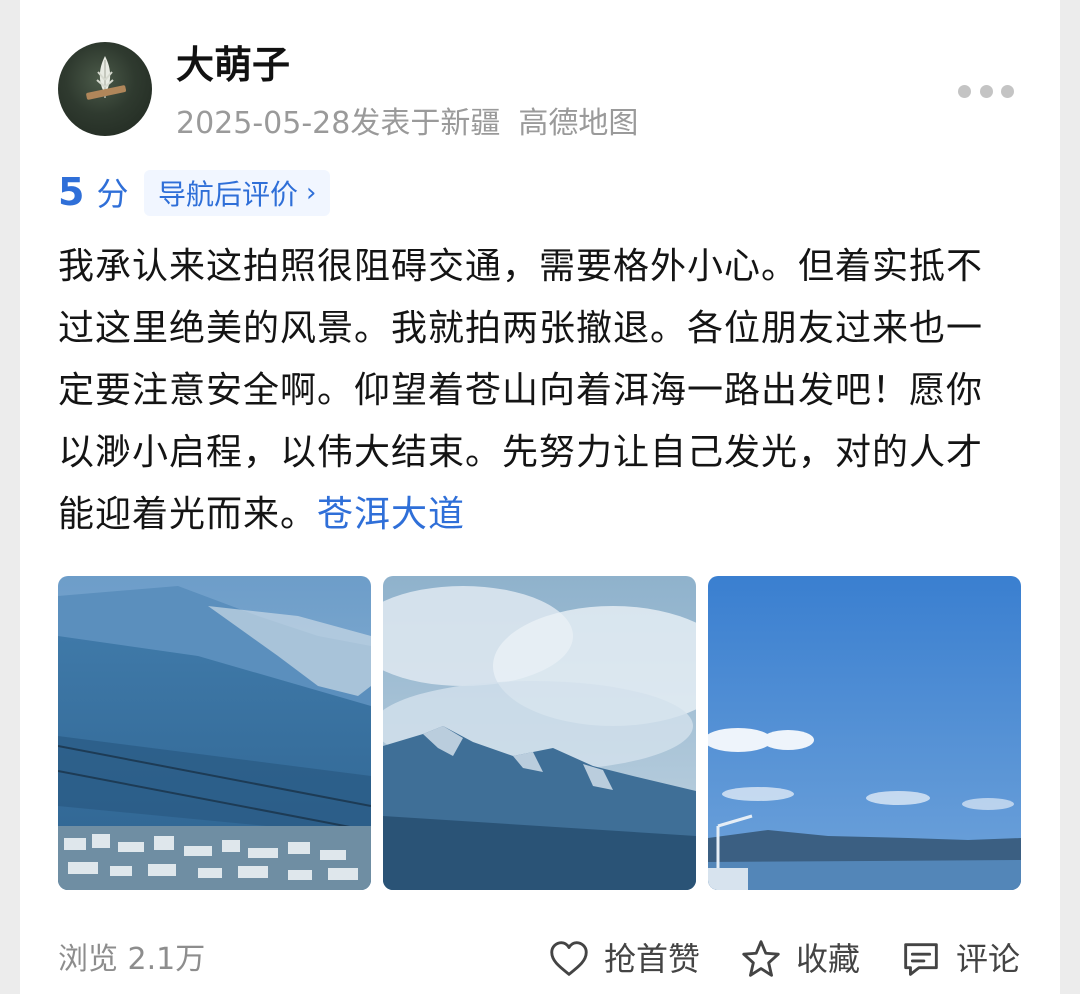  What do you see at coordinates (761, 958) in the screenshot?
I see `star-icon` at bounding box center [761, 958].